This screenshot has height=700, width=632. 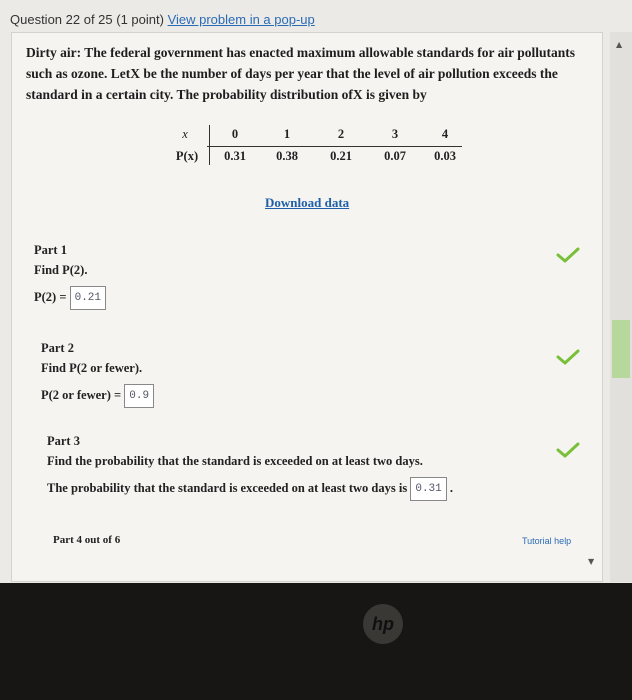 I want to click on p-value: 0.38, so click(x=287, y=156).